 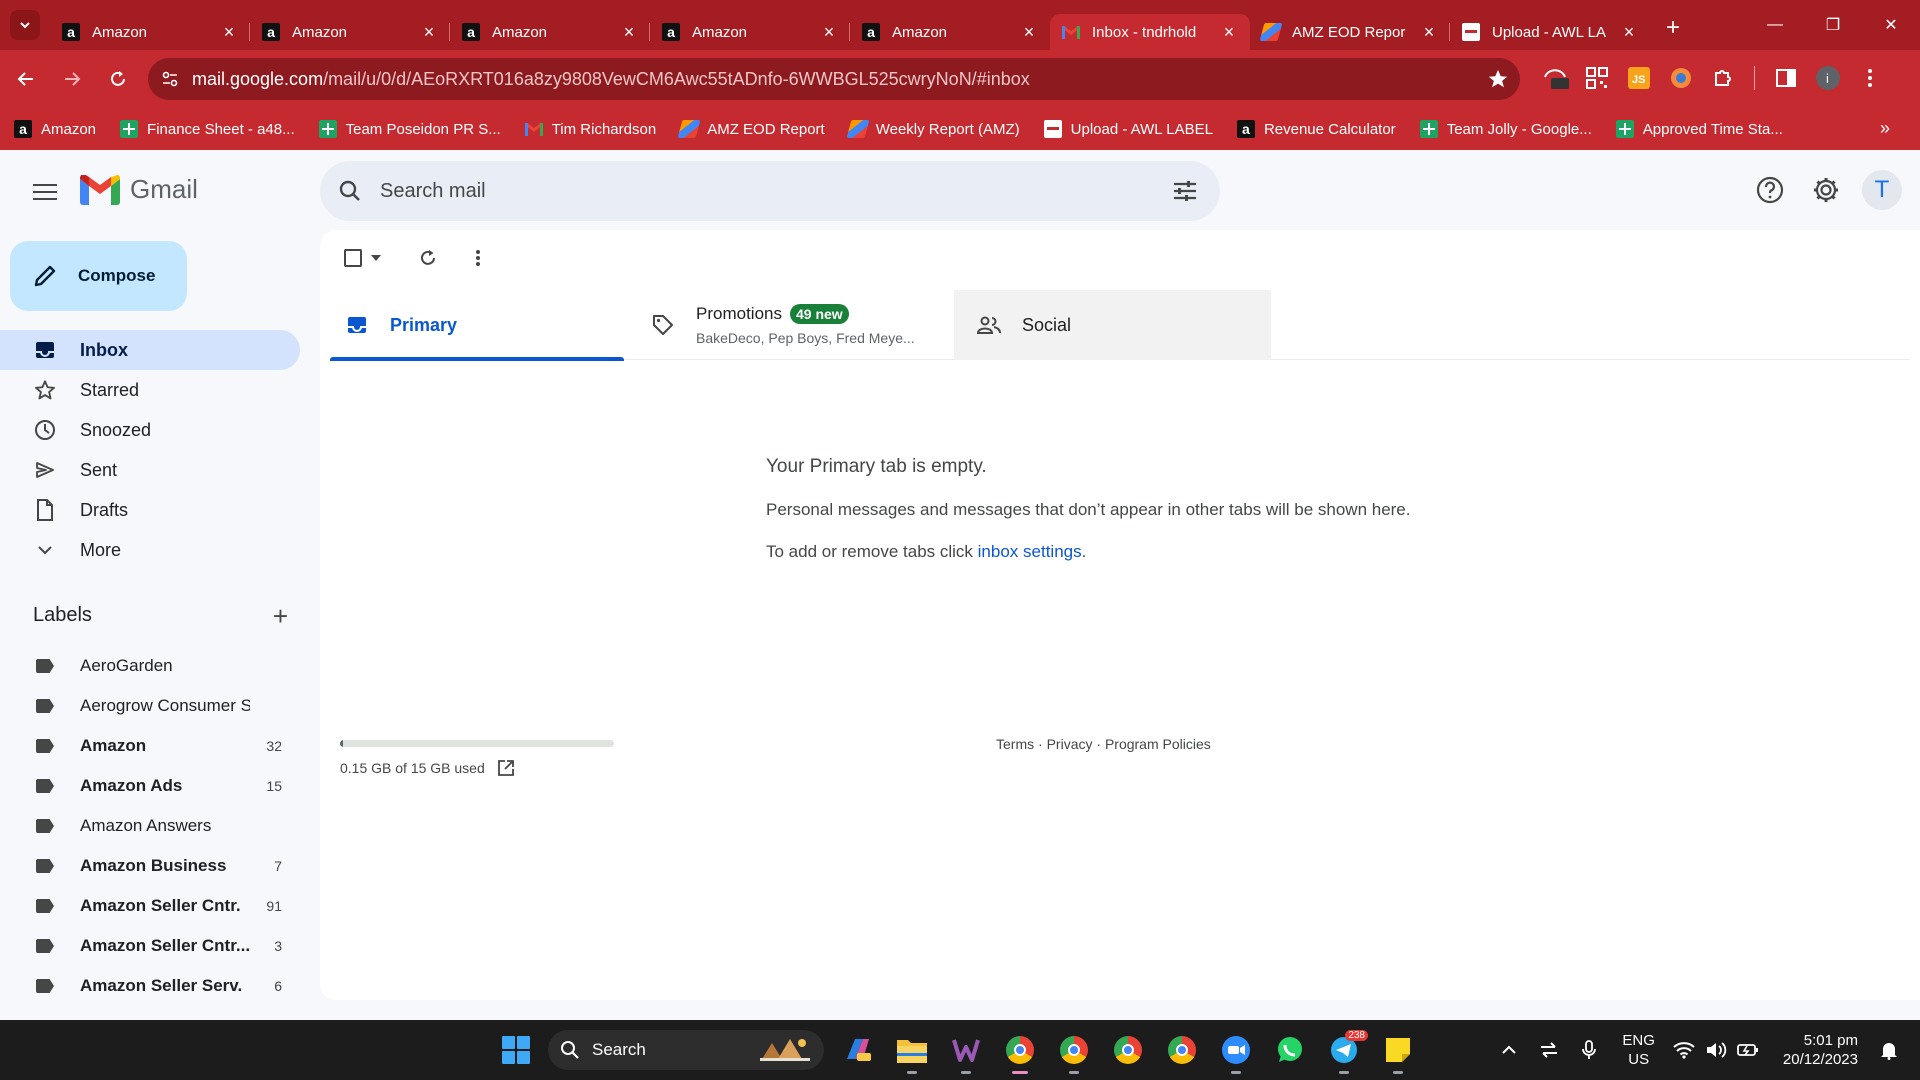 What do you see at coordinates (1684, 1050) in the screenshot?
I see `wifi-icon` at bounding box center [1684, 1050].